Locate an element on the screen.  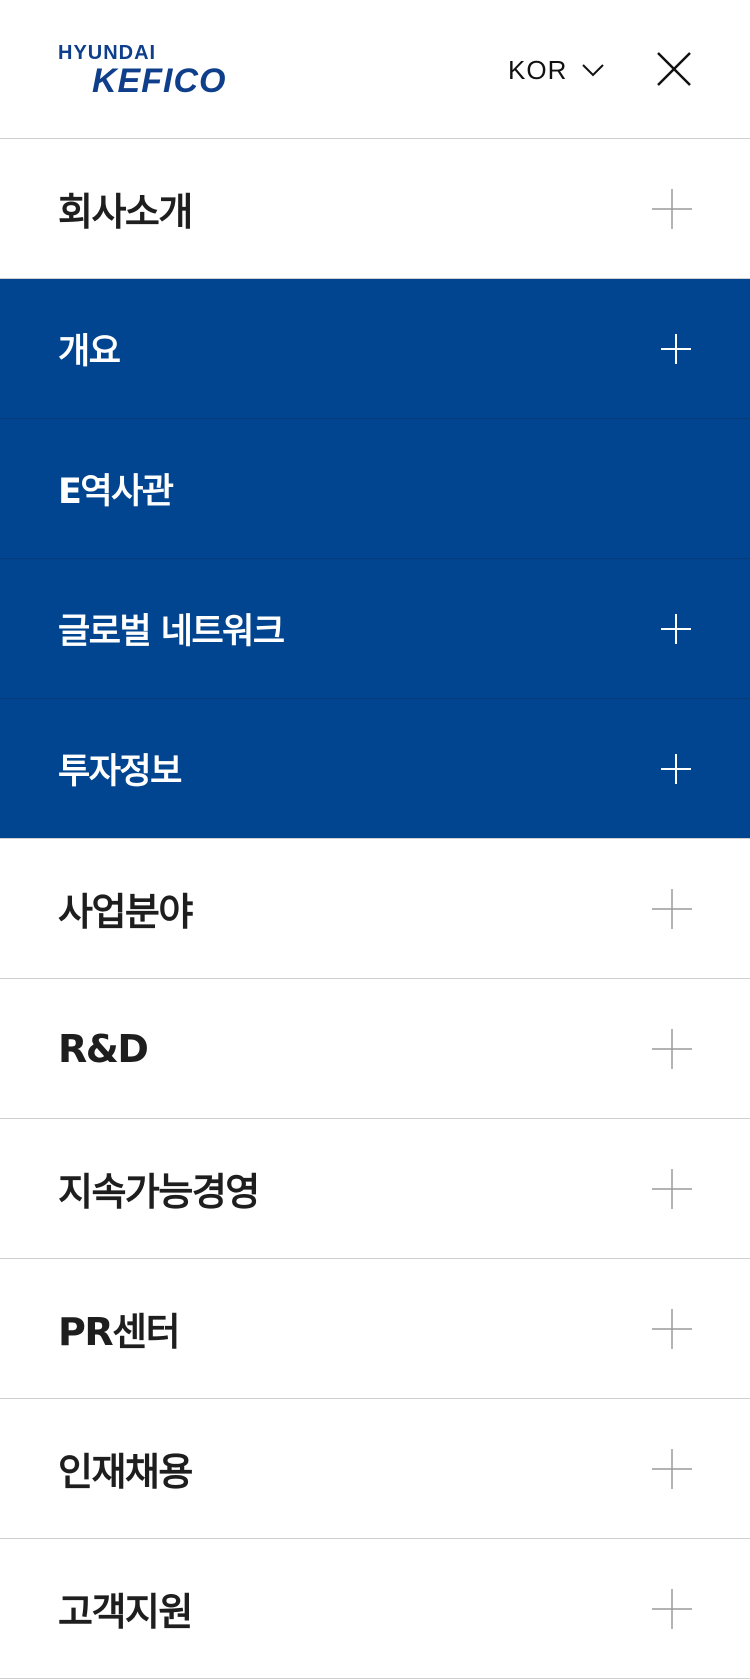
menu-item-label: 인재채용 is located at coordinates (125, 1472).